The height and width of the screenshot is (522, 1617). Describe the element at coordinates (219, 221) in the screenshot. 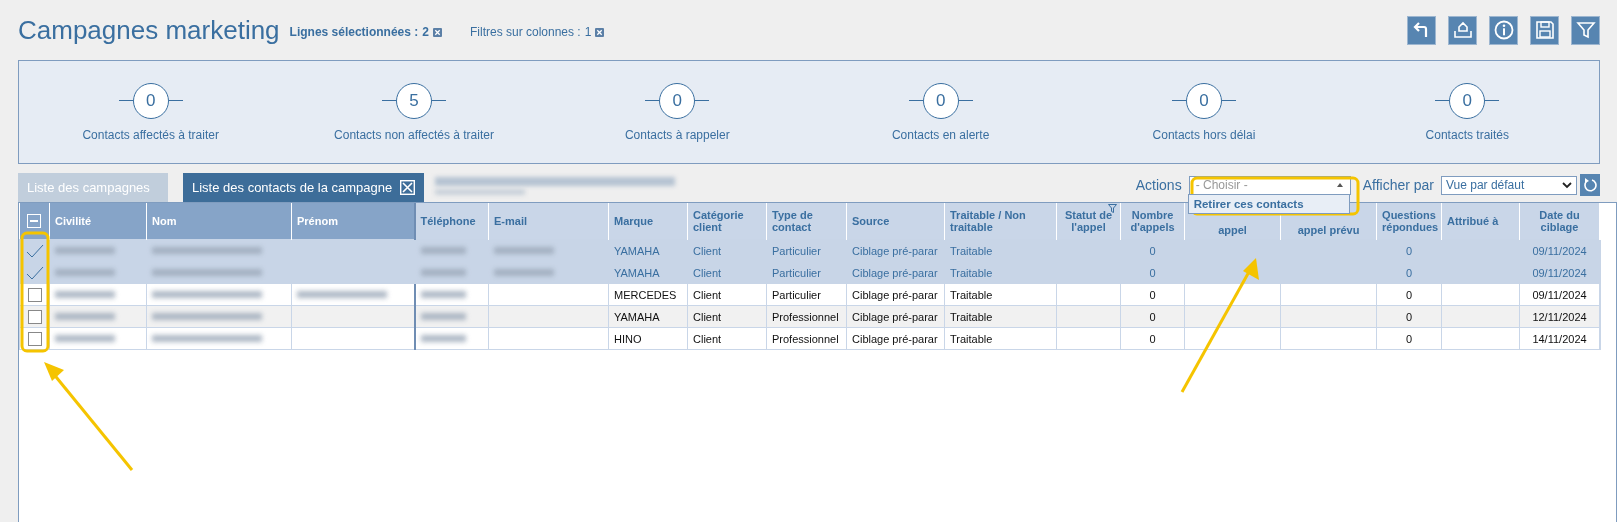

I see `column-header: Nom` at that location.